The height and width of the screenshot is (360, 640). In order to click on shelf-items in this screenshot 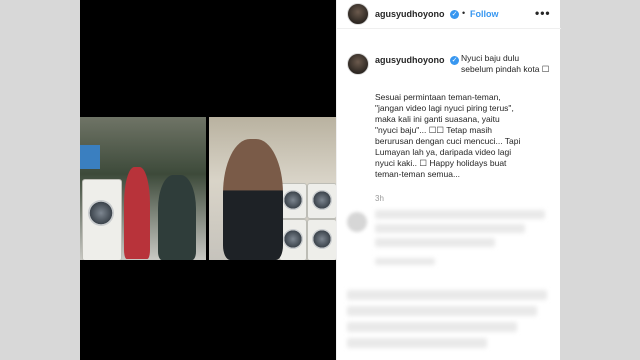, I will do `click(90, 157)`.